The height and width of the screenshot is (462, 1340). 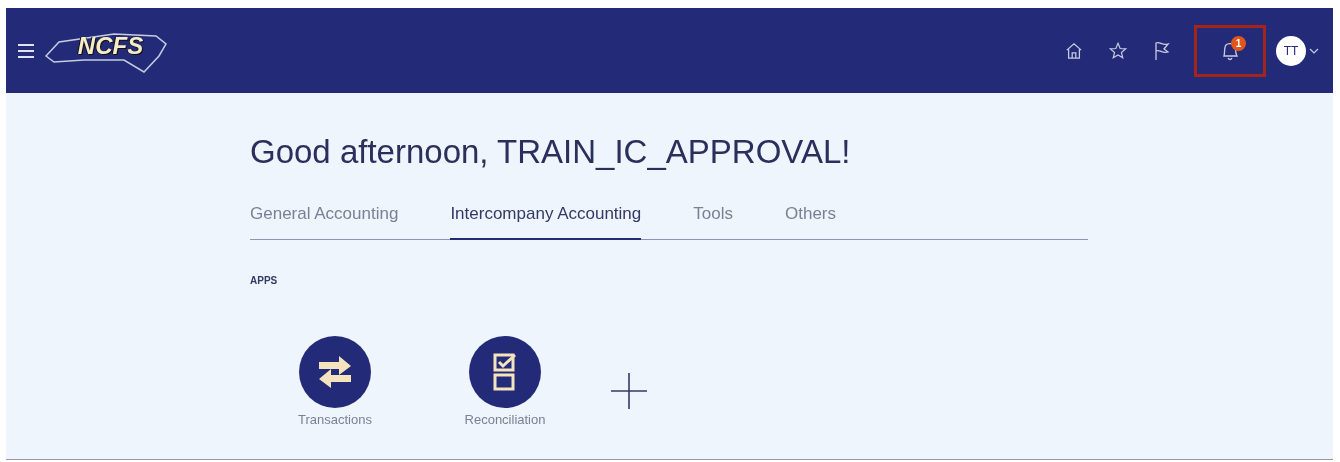 What do you see at coordinates (629, 391) in the screenshot?
I see `plus-icon` at bounding box center [629, 391].